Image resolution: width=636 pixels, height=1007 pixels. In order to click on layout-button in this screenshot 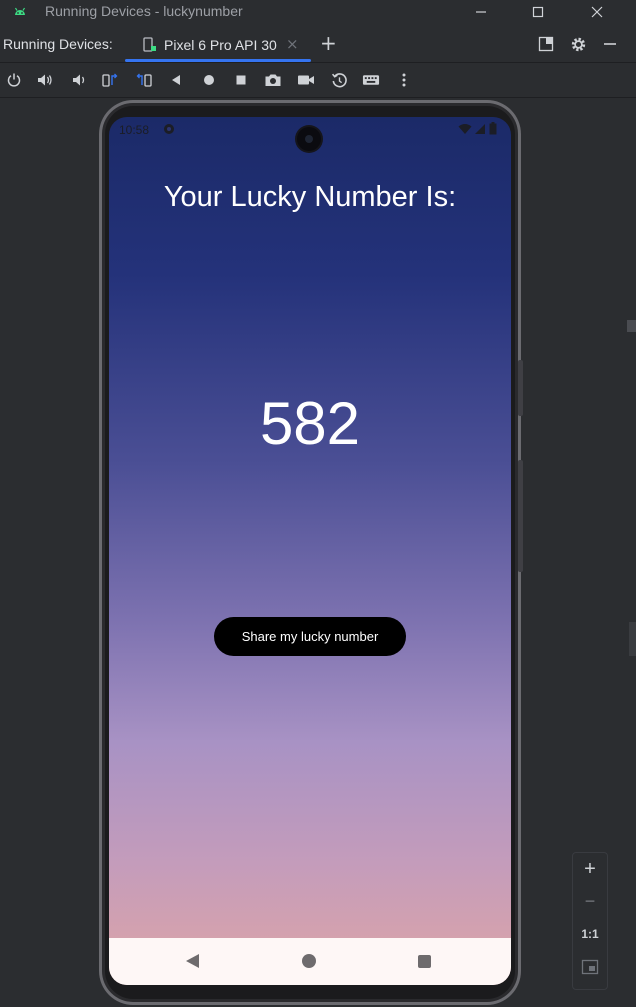, I will do `click(546, 44)`.